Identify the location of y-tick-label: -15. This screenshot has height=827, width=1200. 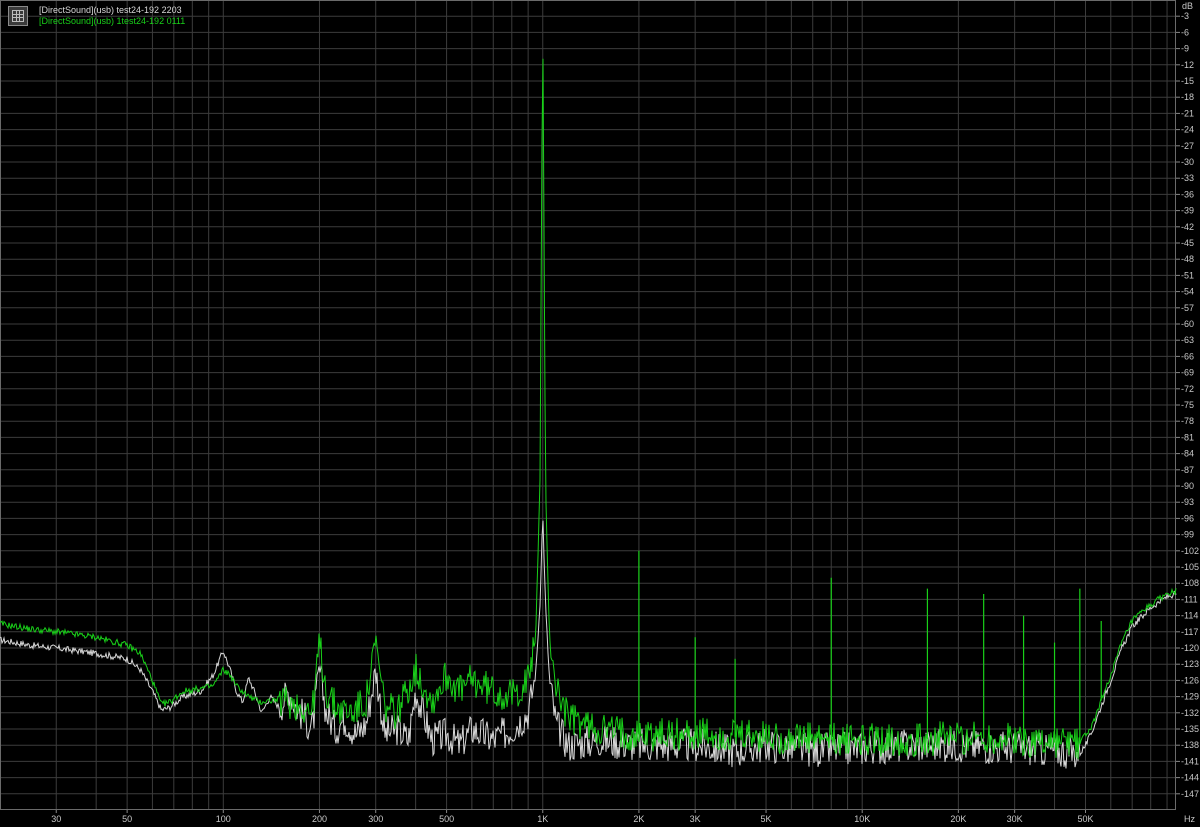
(1187, 81).